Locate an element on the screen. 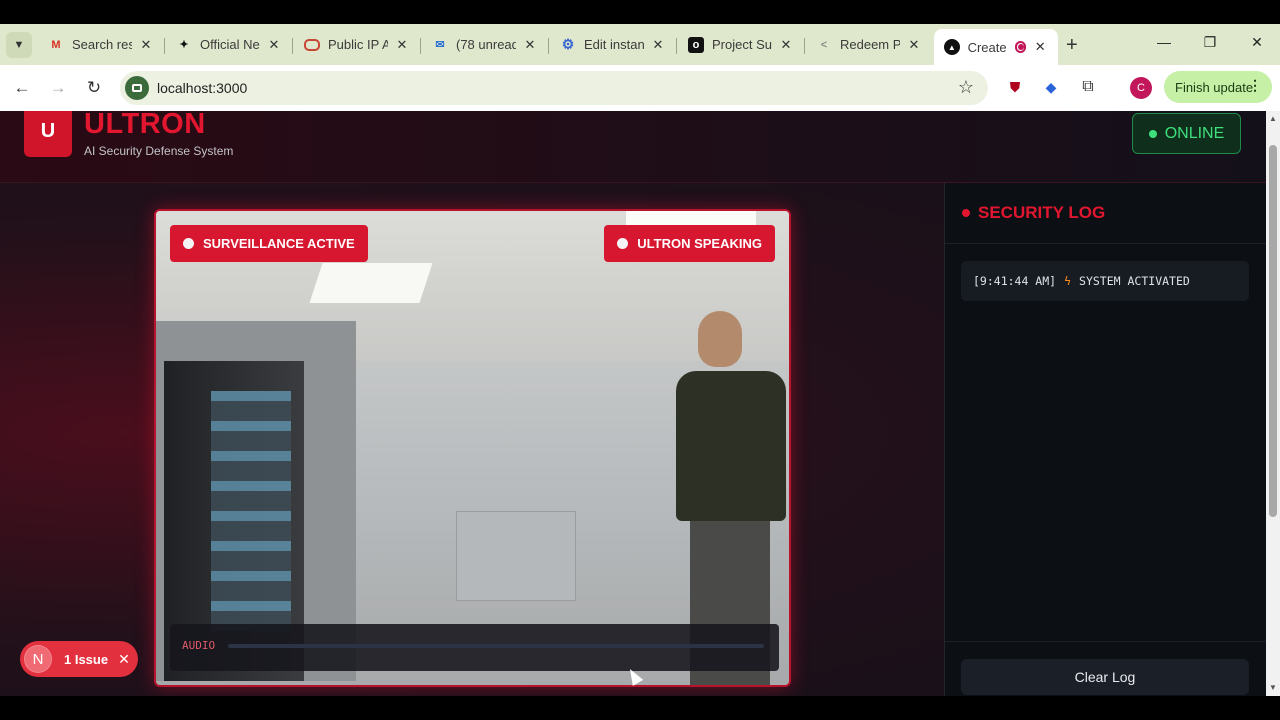 This screenshot has height=720, width=1280. app-subtitle: AI Security Defense System is located at coordinates (159, 151).